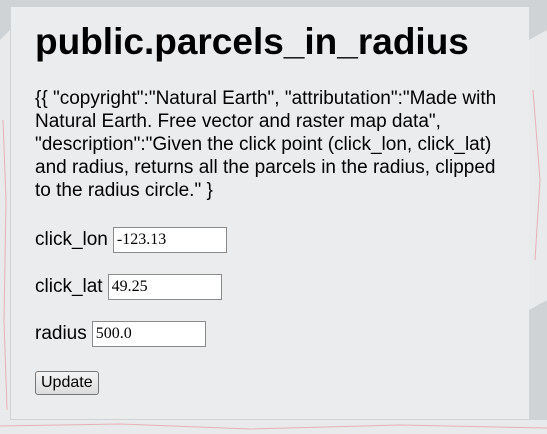  What do you see at coordinates (71, 239) in the screenshot?
I see `click-lon-label: click_lon` at bounding box center [71, 239].